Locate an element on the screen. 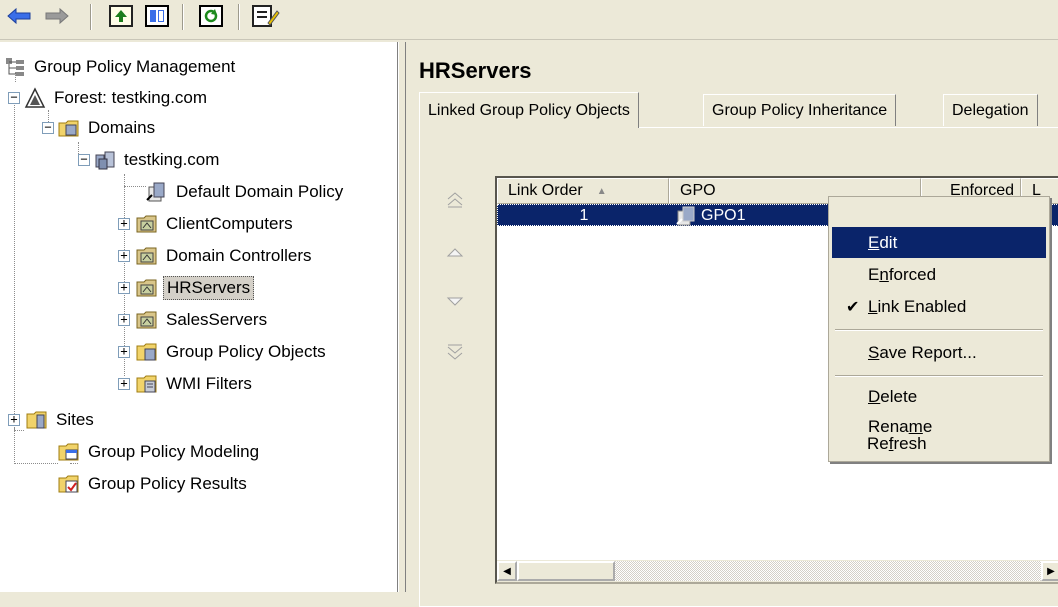 The width and height of the screenshot is (1058, 607). modeling-icon is located at coordinates (69, 452).